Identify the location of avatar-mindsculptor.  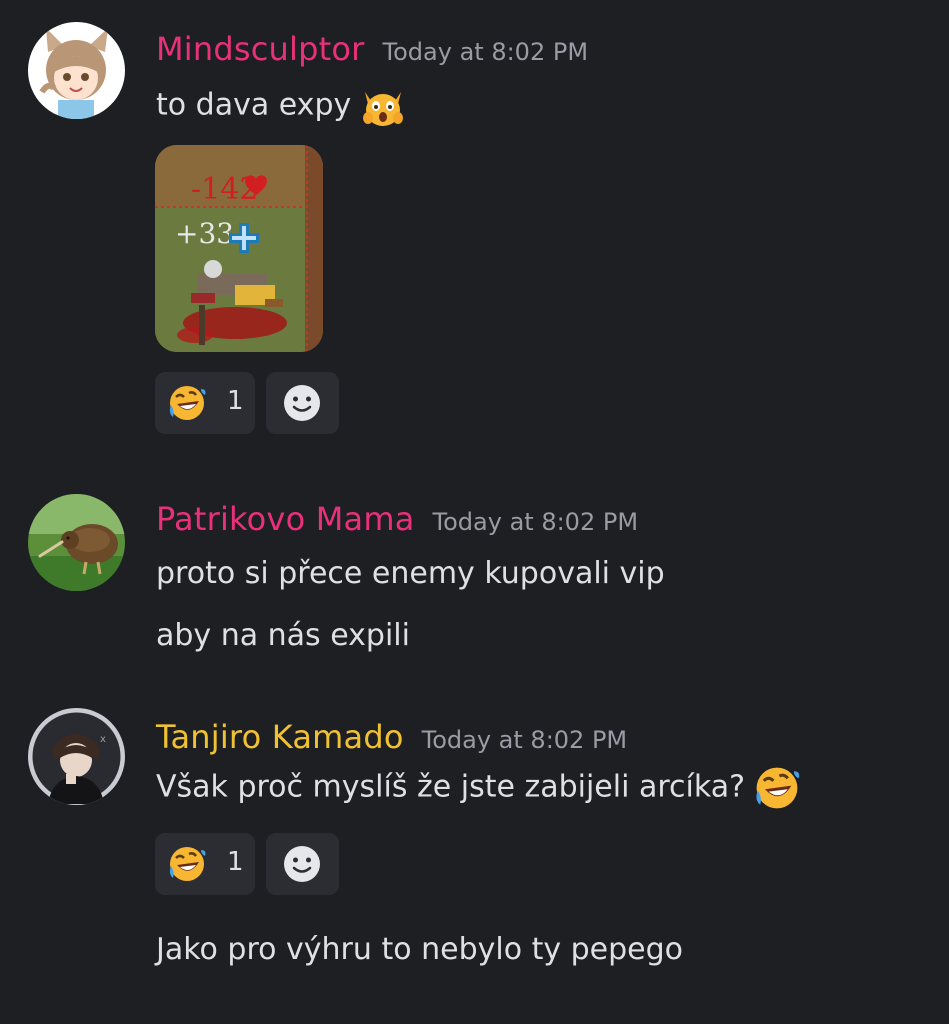
(76, 70).